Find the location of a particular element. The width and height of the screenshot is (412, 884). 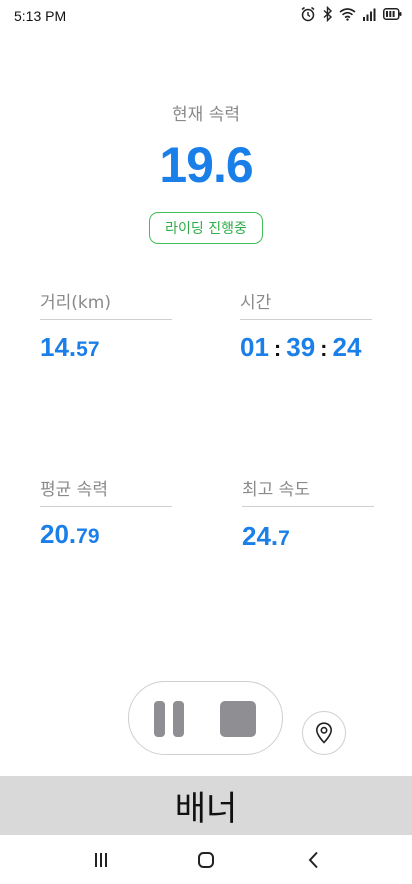

recent-apps-icon is located at coordinates (101, 860).